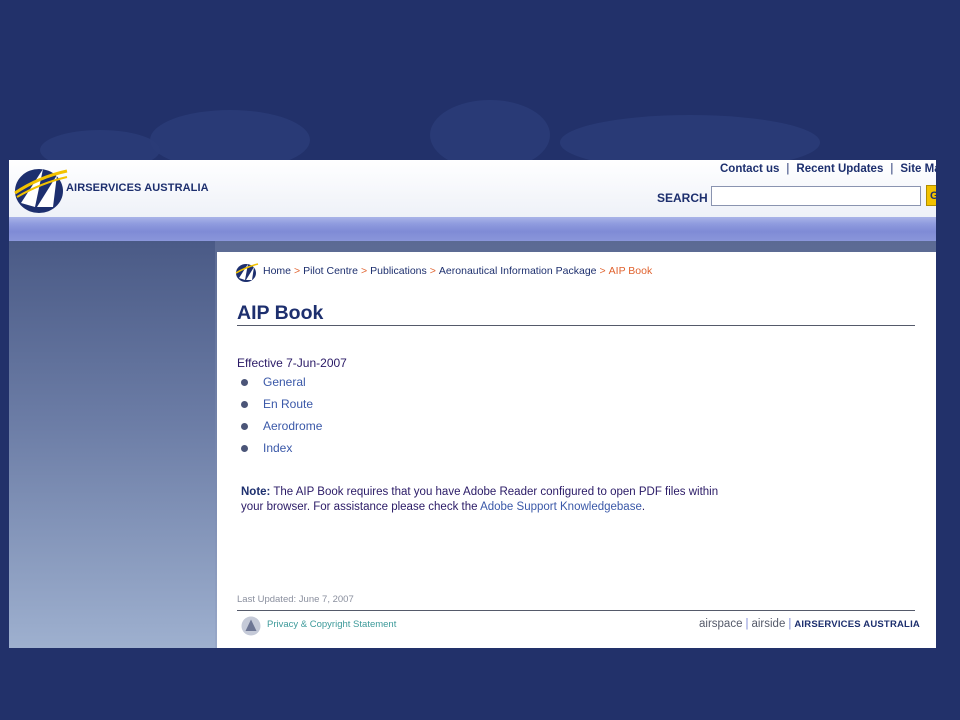 This screenshot has width=960, height=720. I want to click on title-divider, so click(576, 325).